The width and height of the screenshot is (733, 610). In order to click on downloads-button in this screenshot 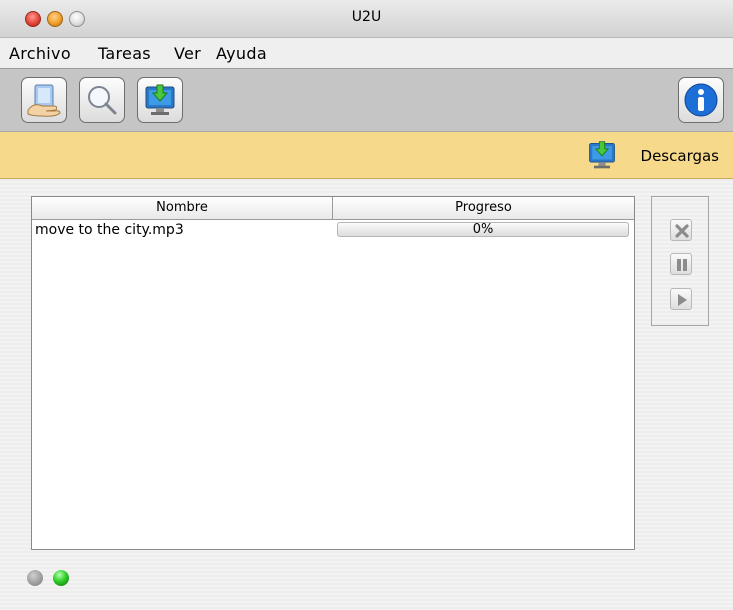, I will do `click(160, 100)`.